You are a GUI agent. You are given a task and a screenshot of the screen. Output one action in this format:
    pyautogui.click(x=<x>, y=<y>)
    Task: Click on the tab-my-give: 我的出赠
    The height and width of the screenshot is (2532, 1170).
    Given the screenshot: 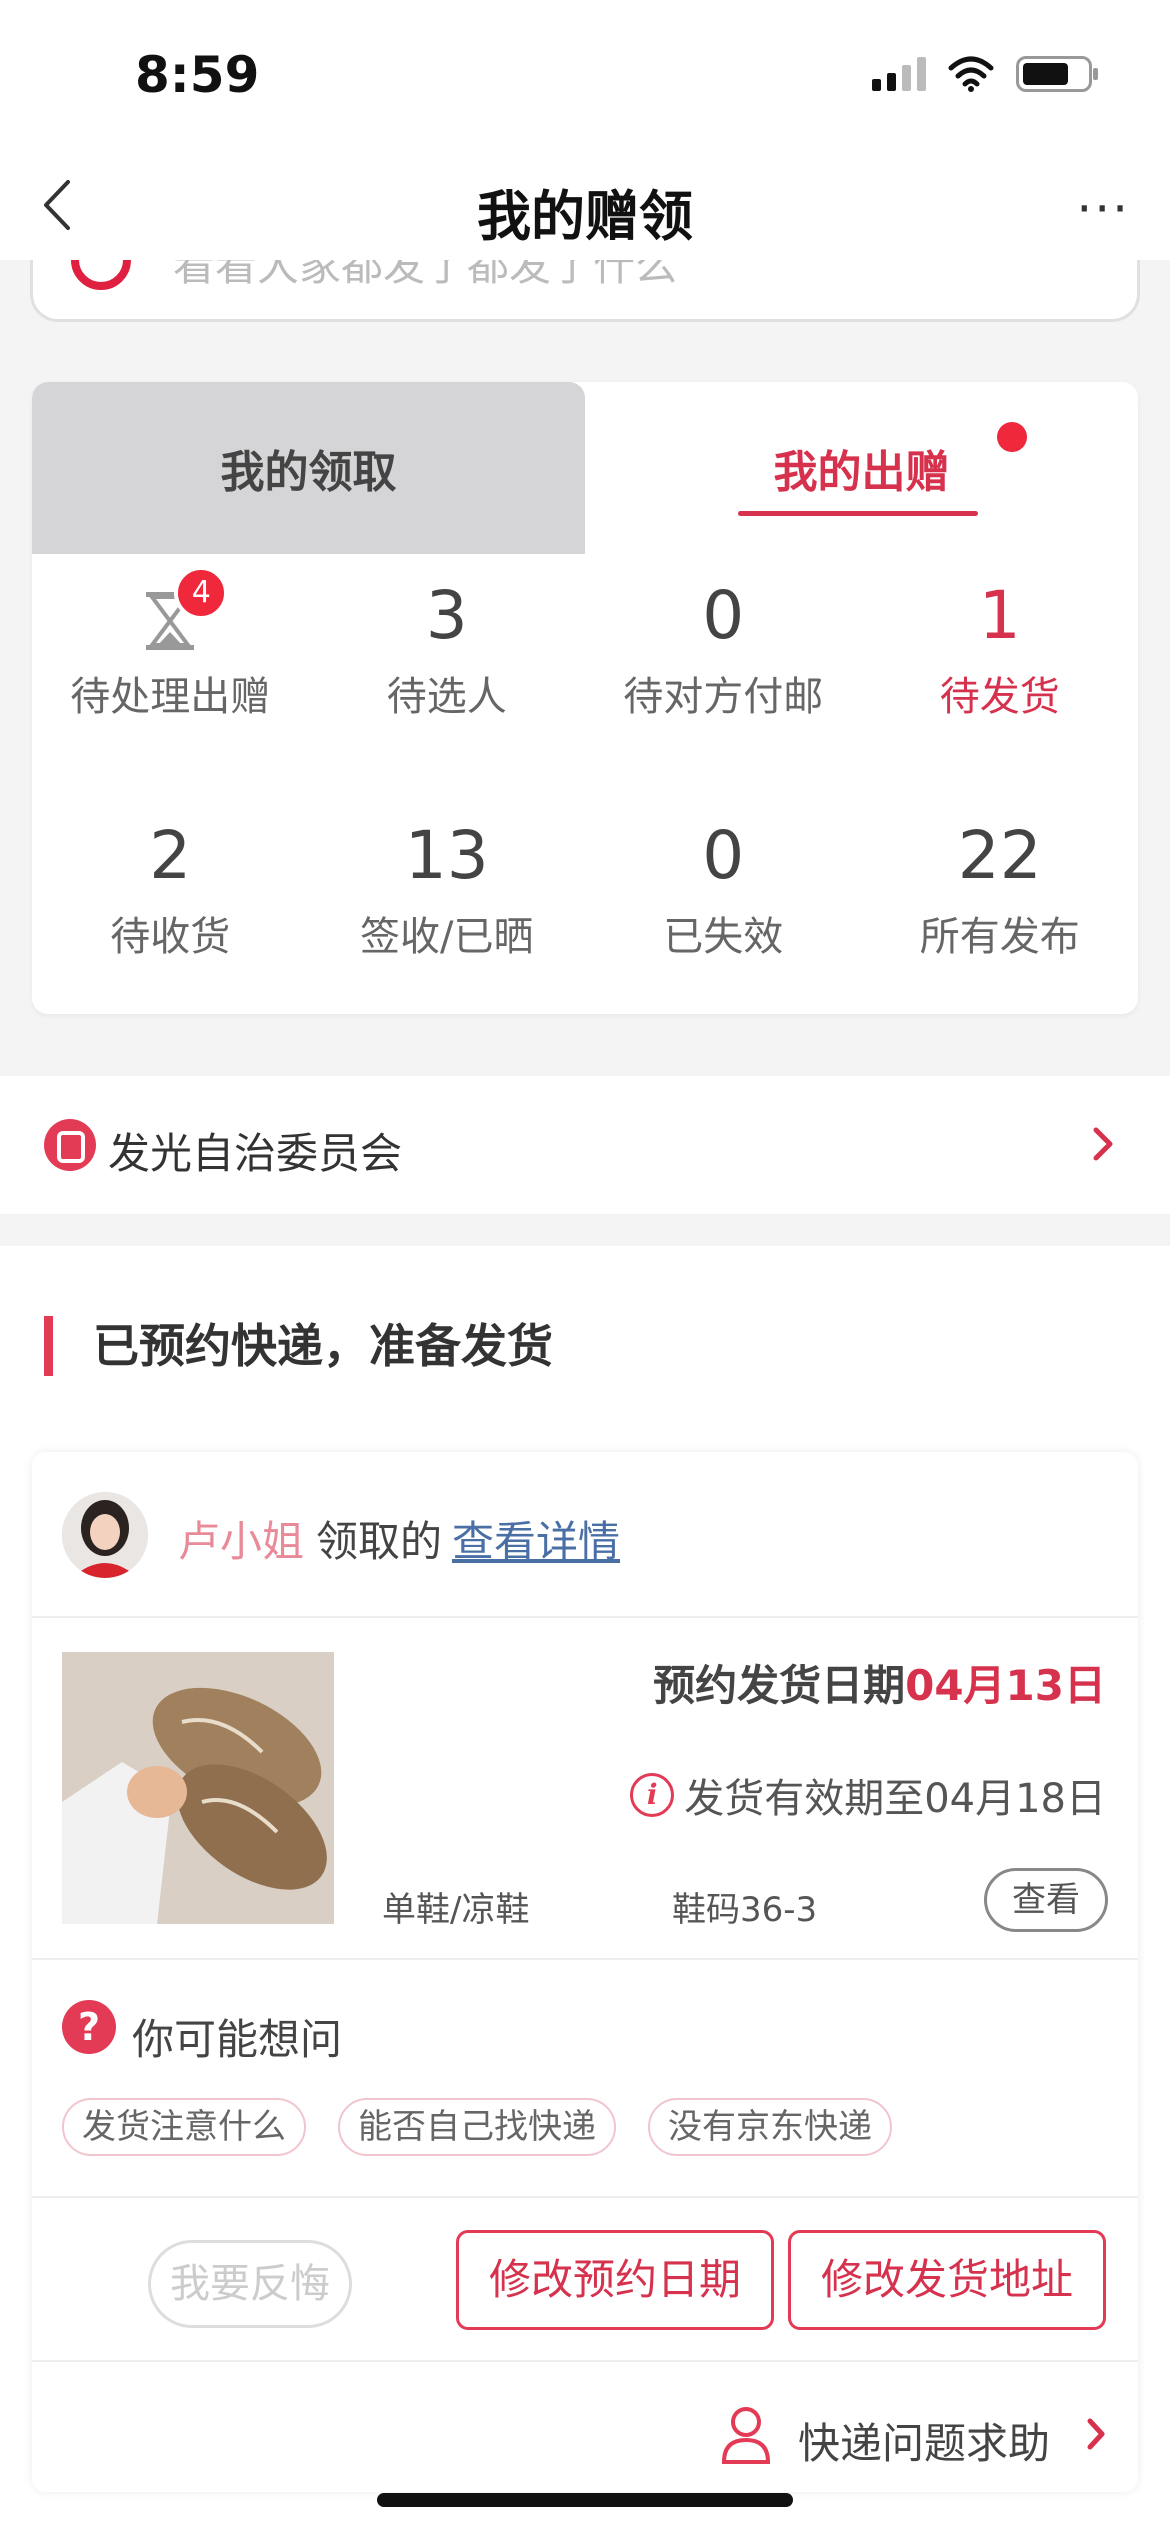 What is the action you would take?
    pyautogui.click(x=861, y=468)
    